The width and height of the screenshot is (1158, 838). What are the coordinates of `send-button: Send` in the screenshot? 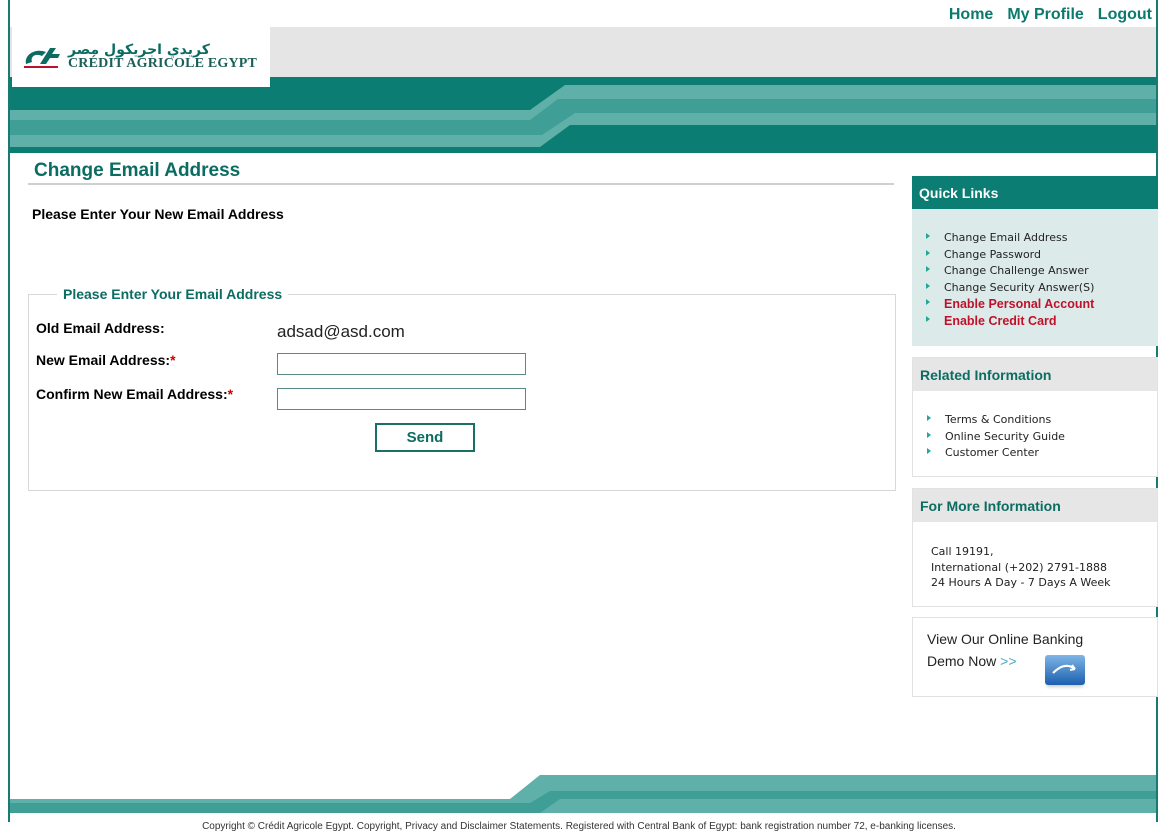 It's located at (425, 437).